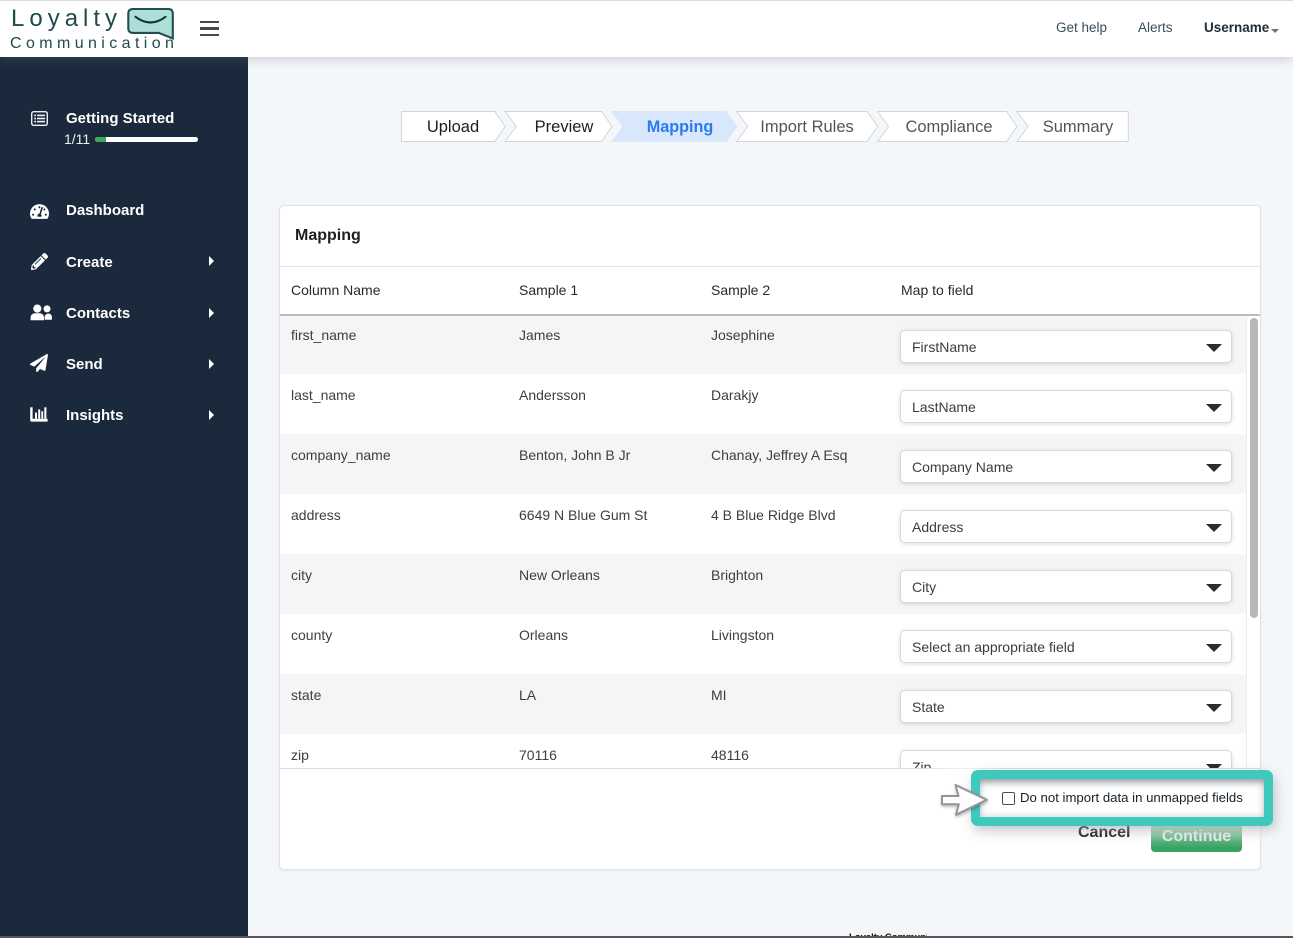 The image size is (1293, 938). Describe the element at coordinates (1078, 127) in the screenshot. I see `svg-text: Summary` at that location.